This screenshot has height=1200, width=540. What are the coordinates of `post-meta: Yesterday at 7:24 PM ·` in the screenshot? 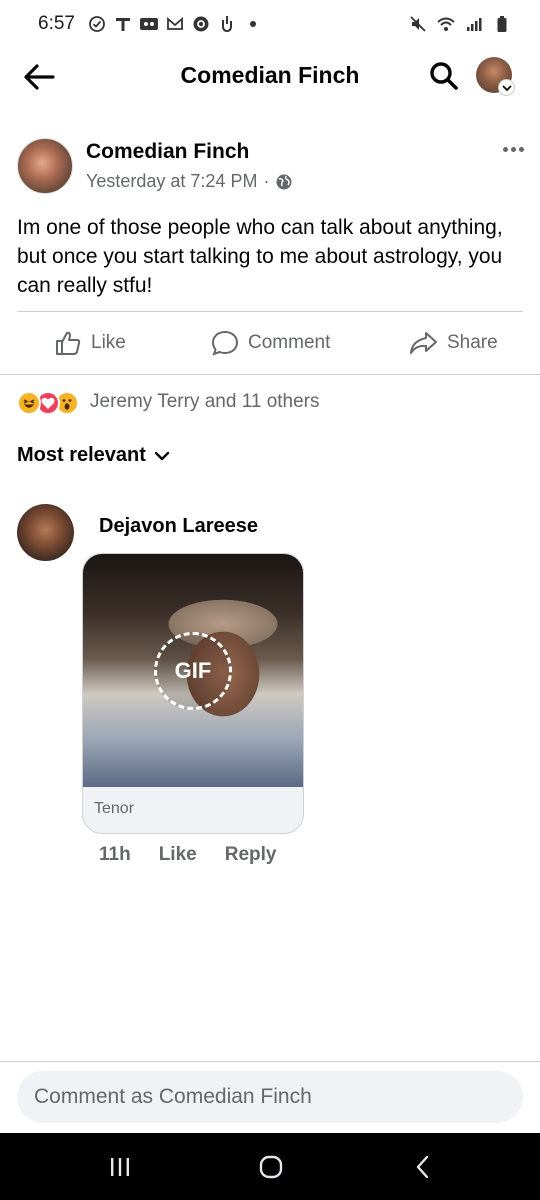 It's located at (189, 181).